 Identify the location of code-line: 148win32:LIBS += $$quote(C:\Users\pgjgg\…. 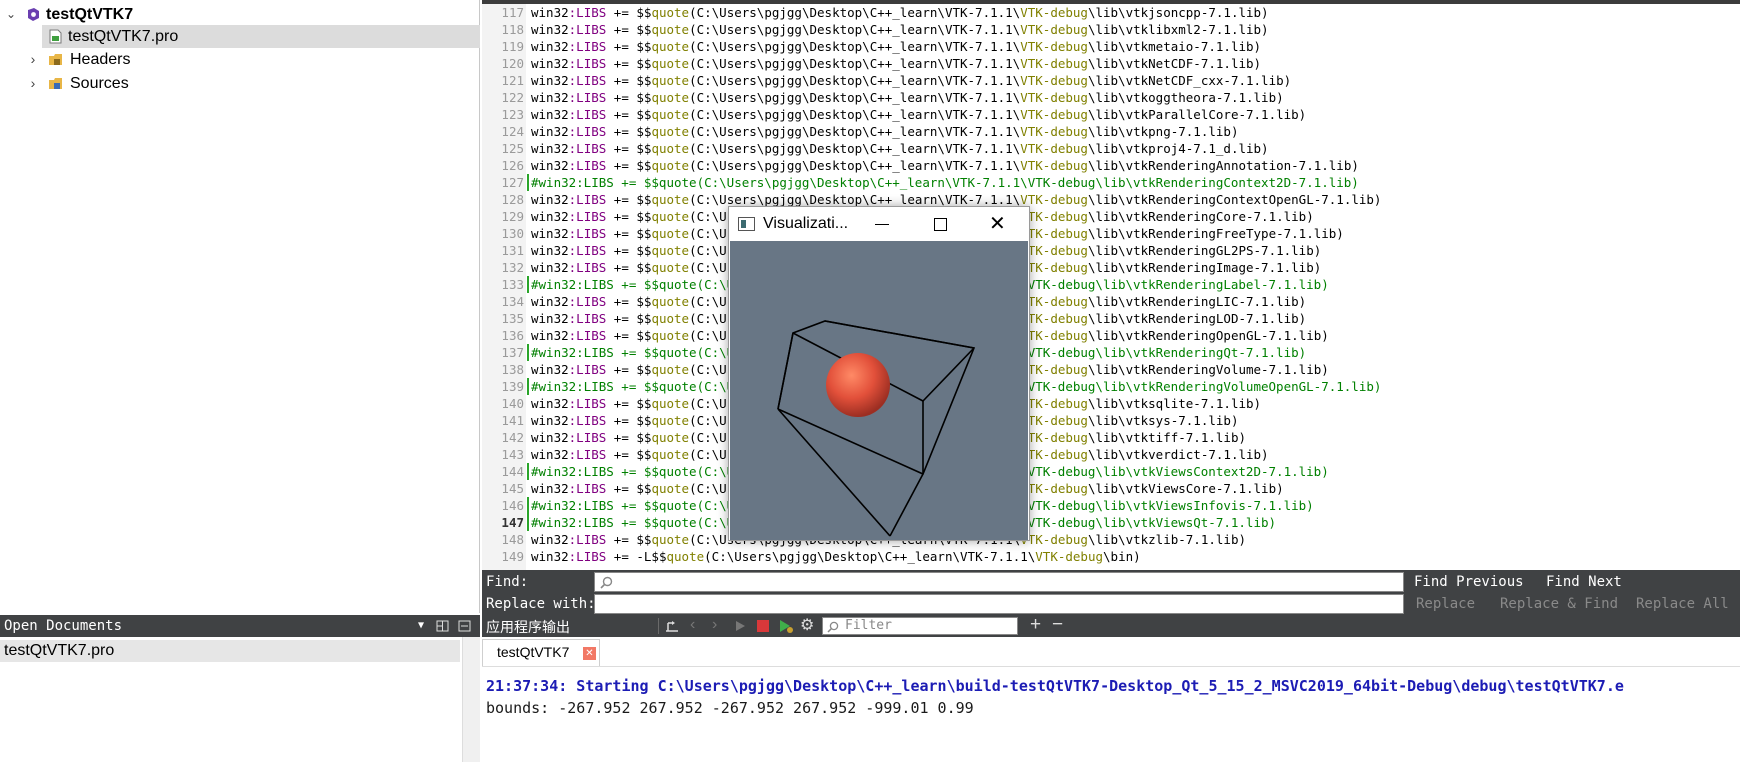
(1111, 539).